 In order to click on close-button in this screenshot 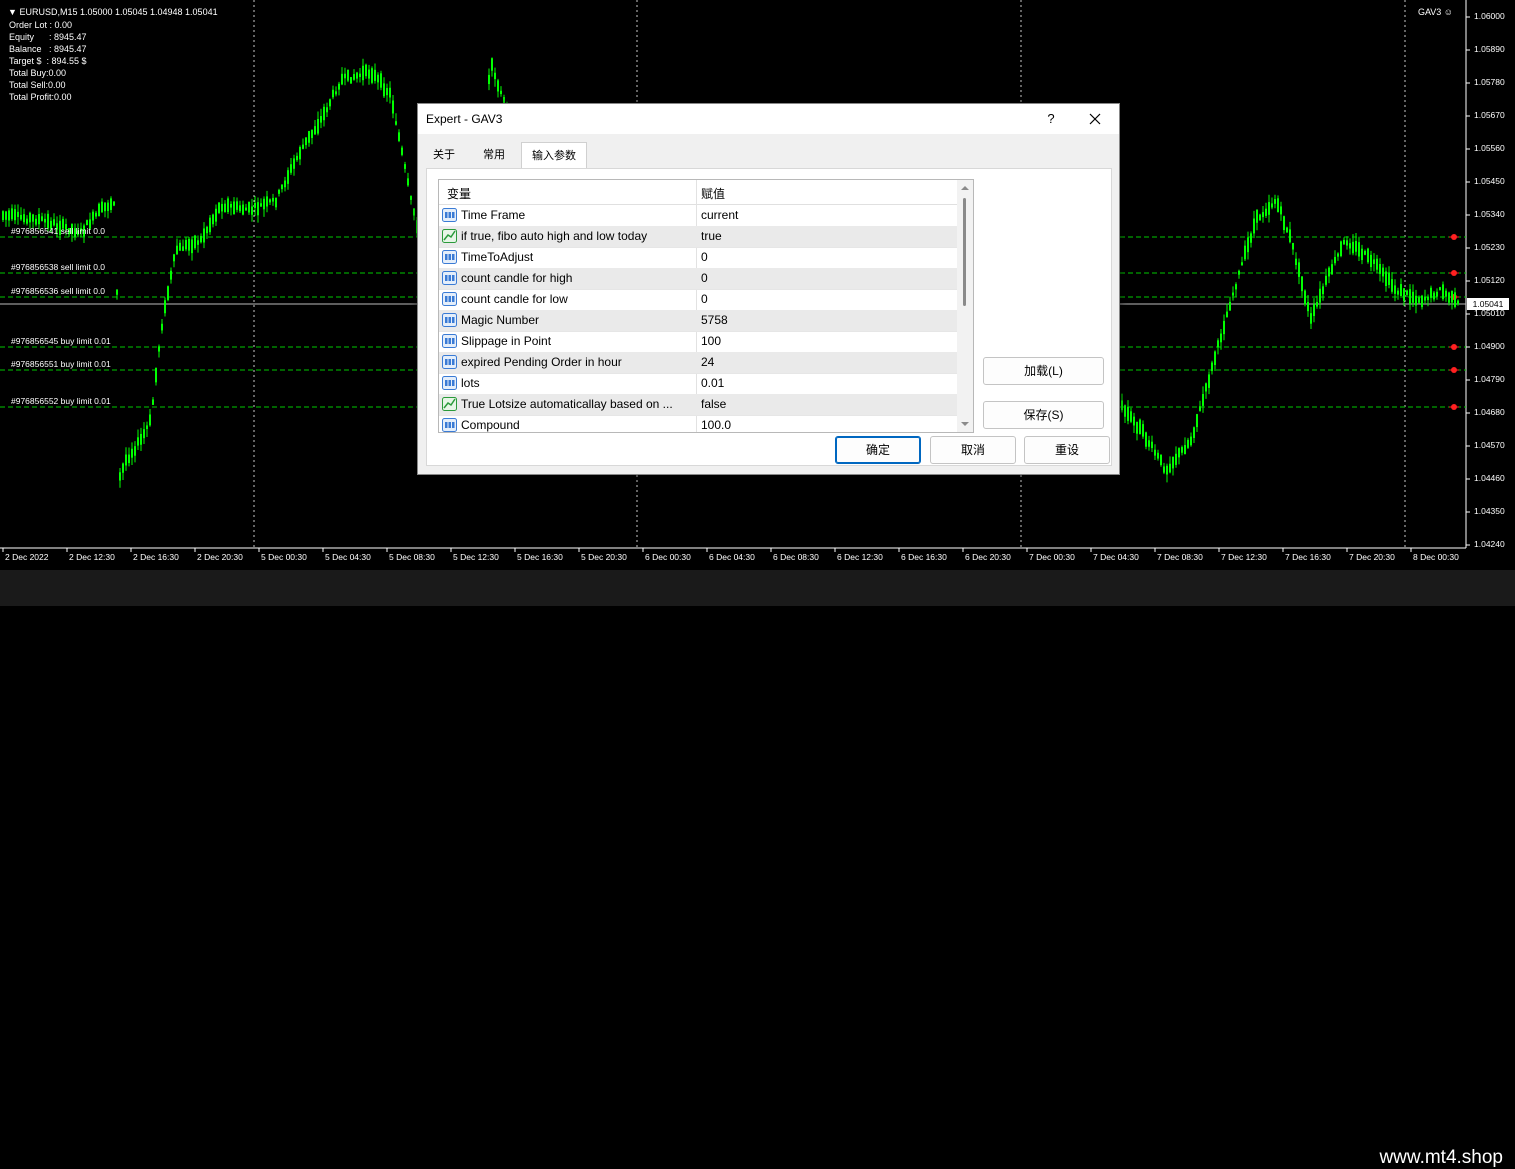, I will do `click(1095, 119)`.